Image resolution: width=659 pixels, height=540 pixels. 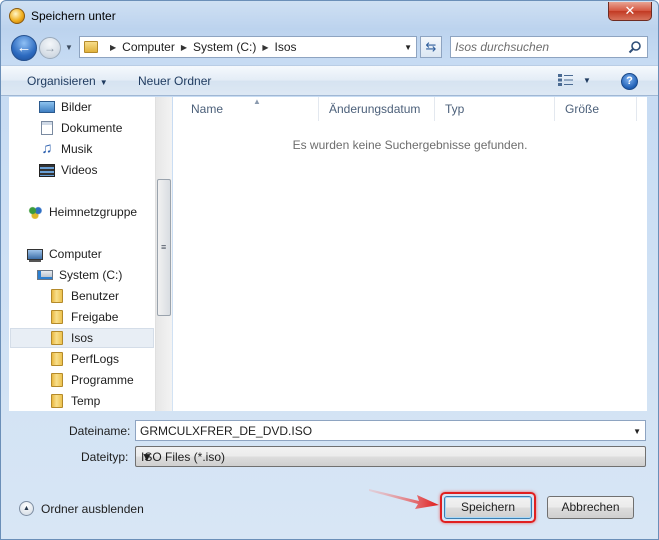 I want to click on nav-item-pictures: Bilder, so click(x=65, y=107).